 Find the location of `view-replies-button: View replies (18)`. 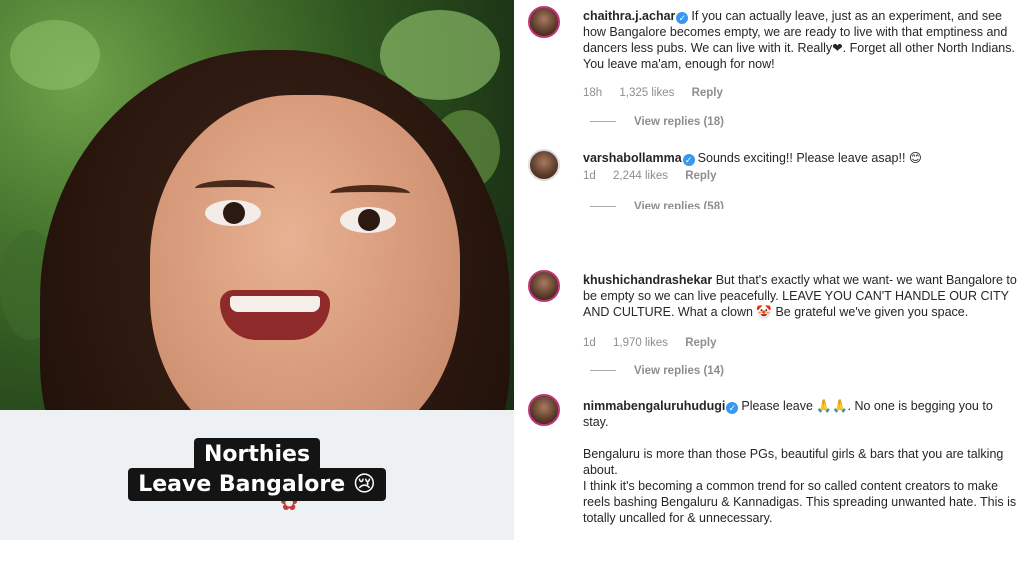

view-replies-button: View replies (18) is located at coordinates (657, 122).